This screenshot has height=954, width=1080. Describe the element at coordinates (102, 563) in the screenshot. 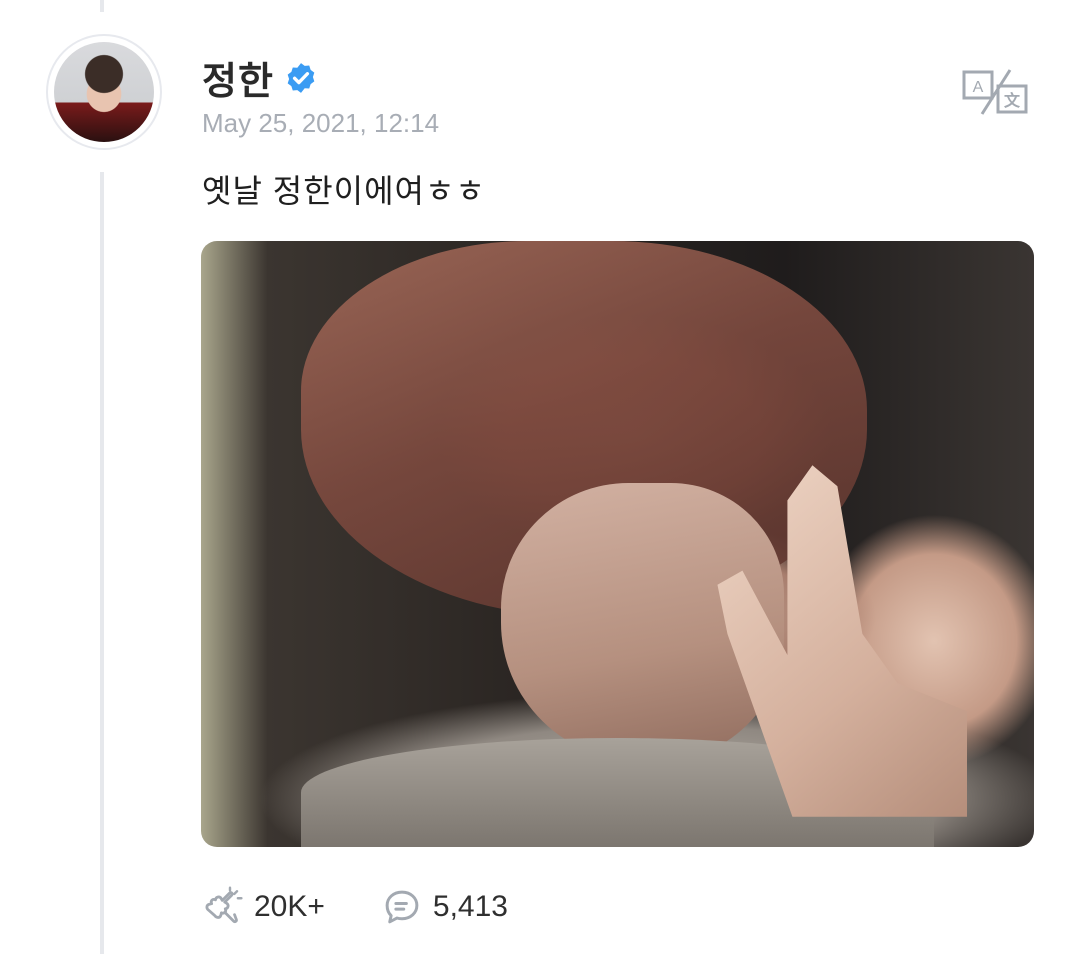

I see `thread-line` at that location.